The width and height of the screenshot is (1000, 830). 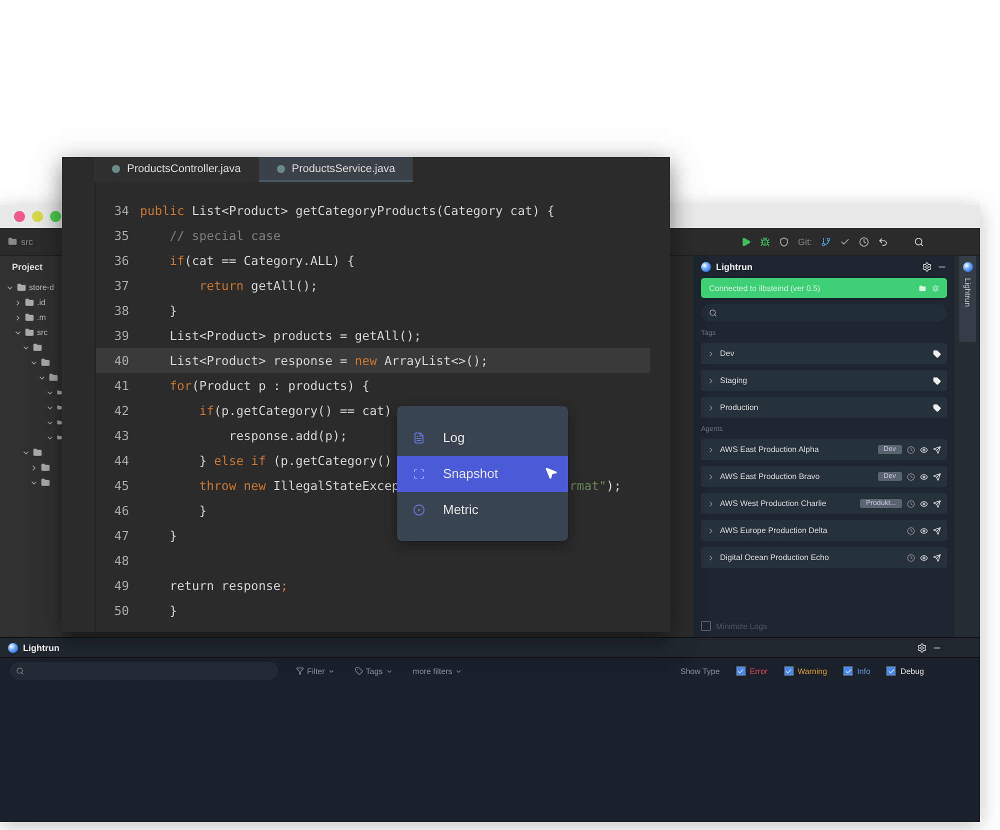 I want to click on file-tab: ProductsService.java, so click(x=336, y=169).